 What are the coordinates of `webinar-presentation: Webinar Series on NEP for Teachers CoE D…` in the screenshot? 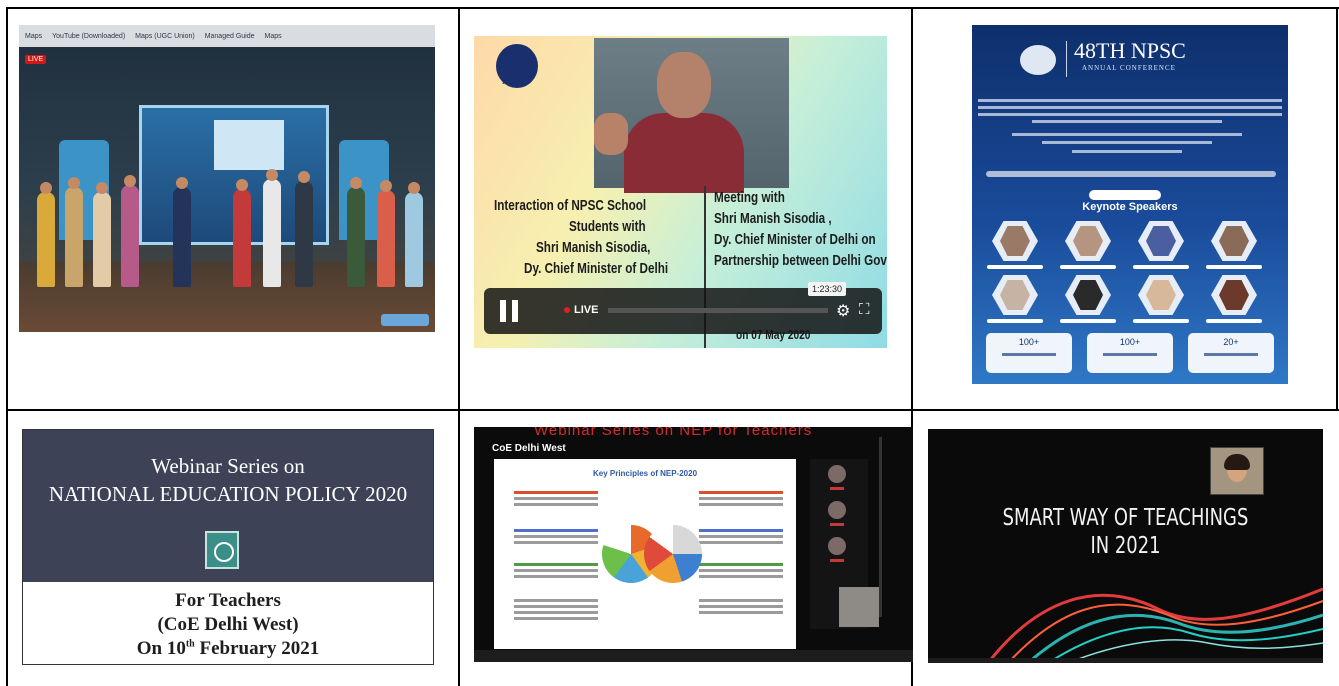 It's located at (693, 544).